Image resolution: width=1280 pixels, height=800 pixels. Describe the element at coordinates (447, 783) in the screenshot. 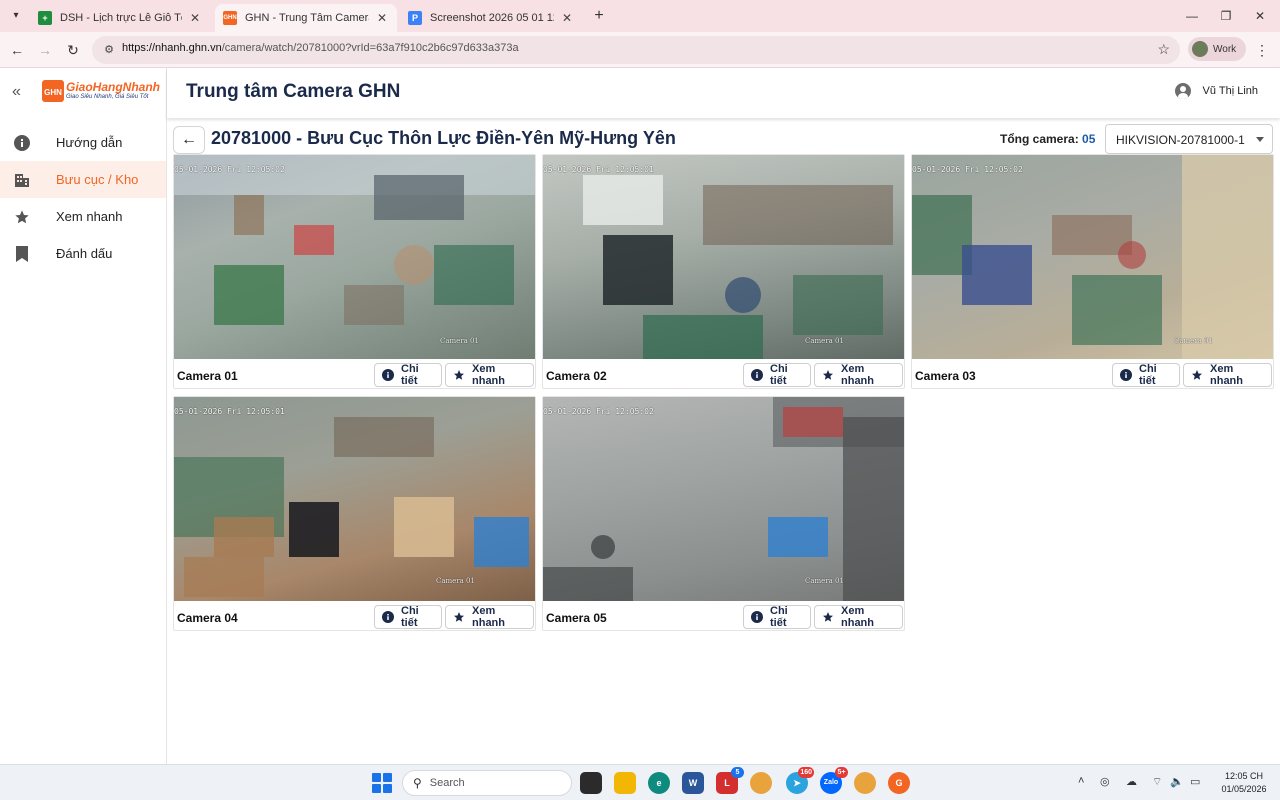

I see `taskbar-search-label: Search` at that location.